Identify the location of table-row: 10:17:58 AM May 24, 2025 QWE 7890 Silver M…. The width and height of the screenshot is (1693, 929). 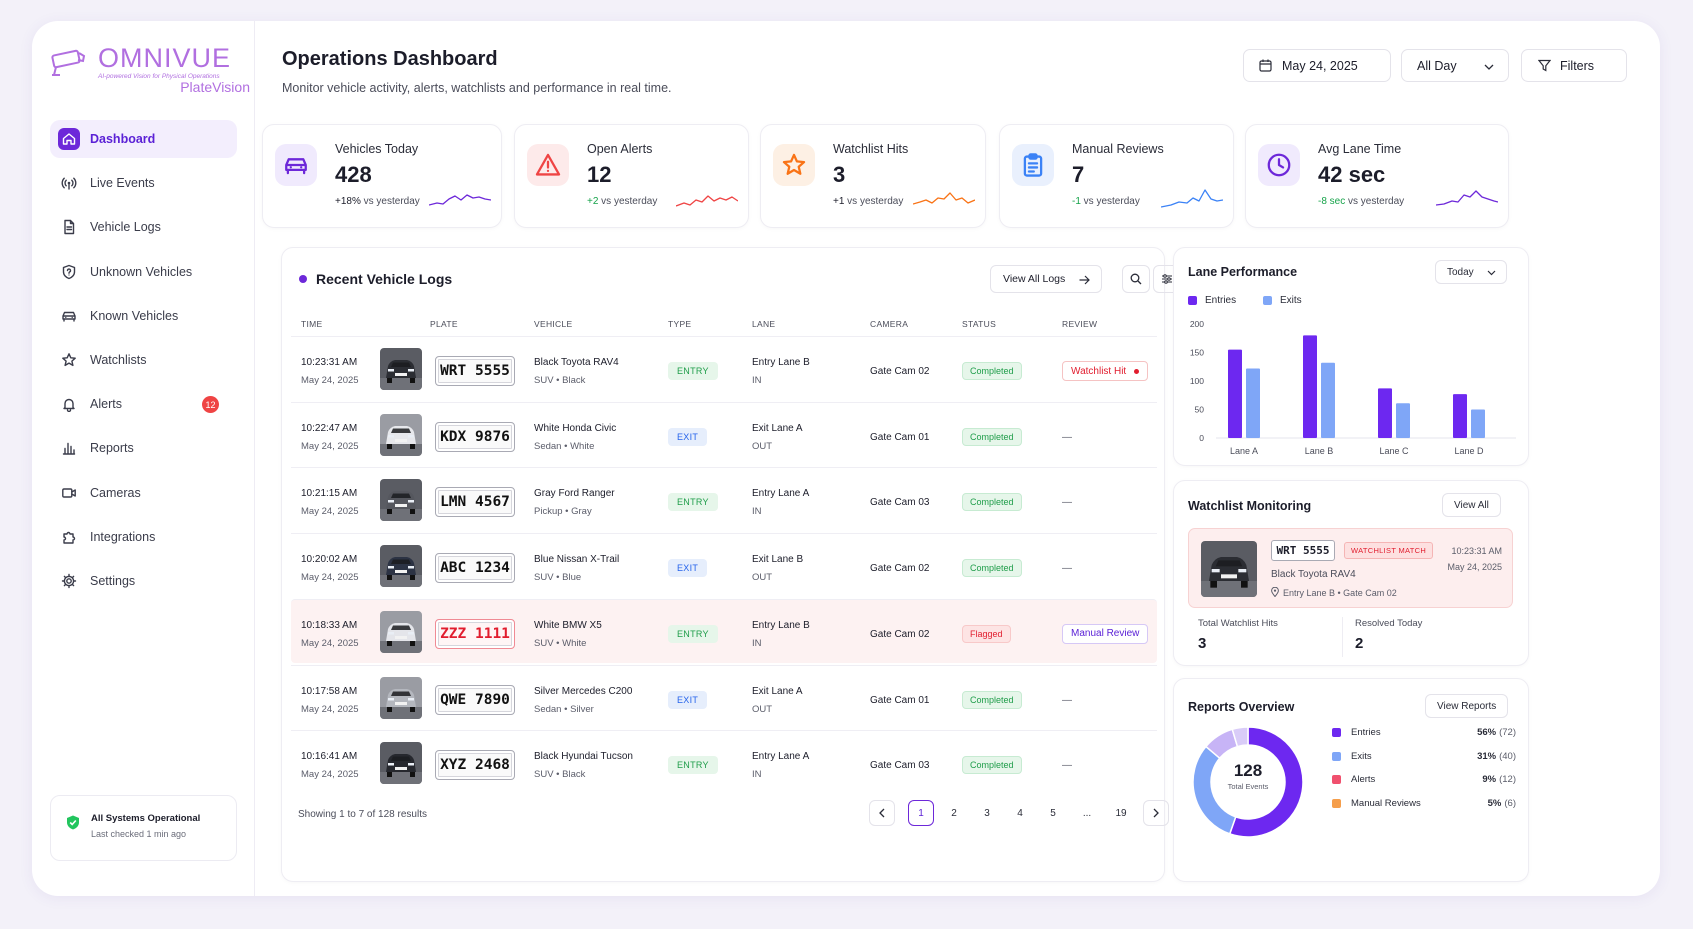
(724, 696).